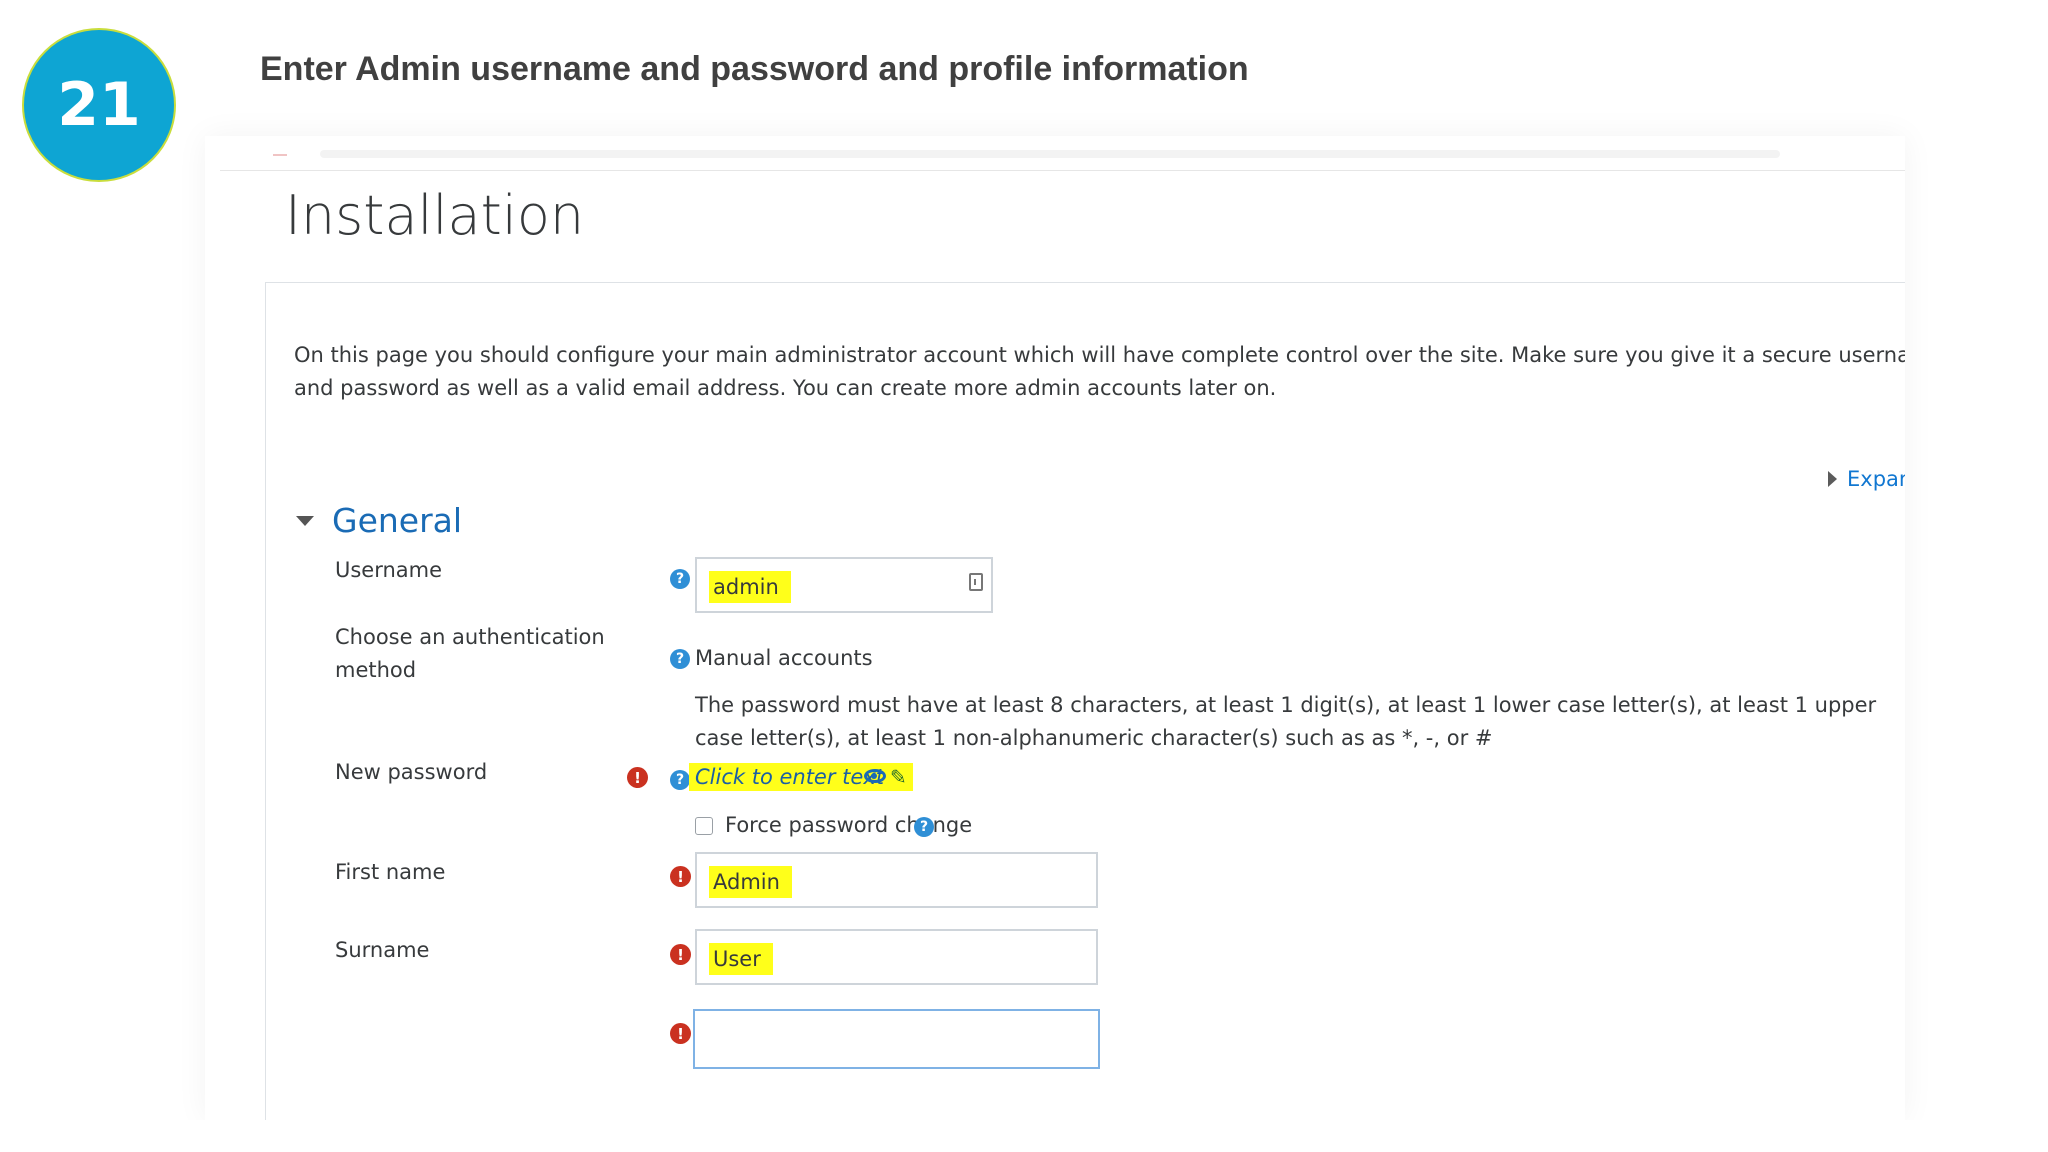  What do you see at coordinates (1876, 479) in the screenshot?
I see `expand-label: Expan` at bounding box center [1876, 479].